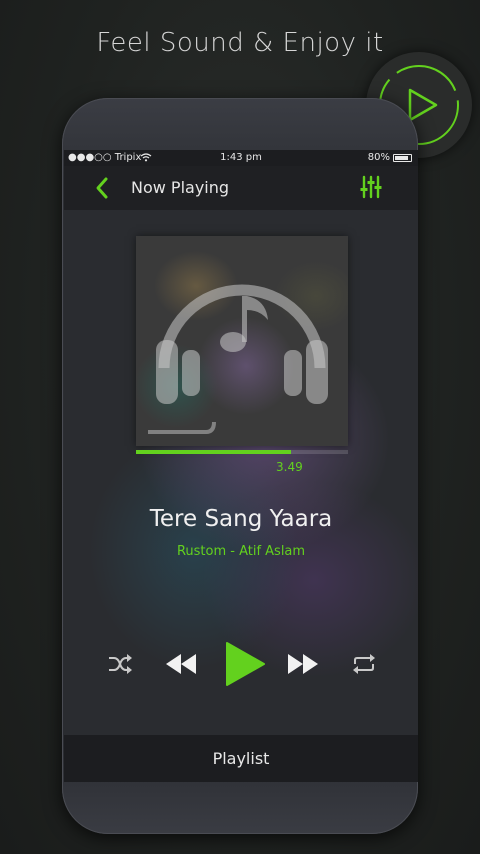 The height and width of the screenshot is (854, 480). I want to click on clock: 1:43 pm, so click(241, 157).